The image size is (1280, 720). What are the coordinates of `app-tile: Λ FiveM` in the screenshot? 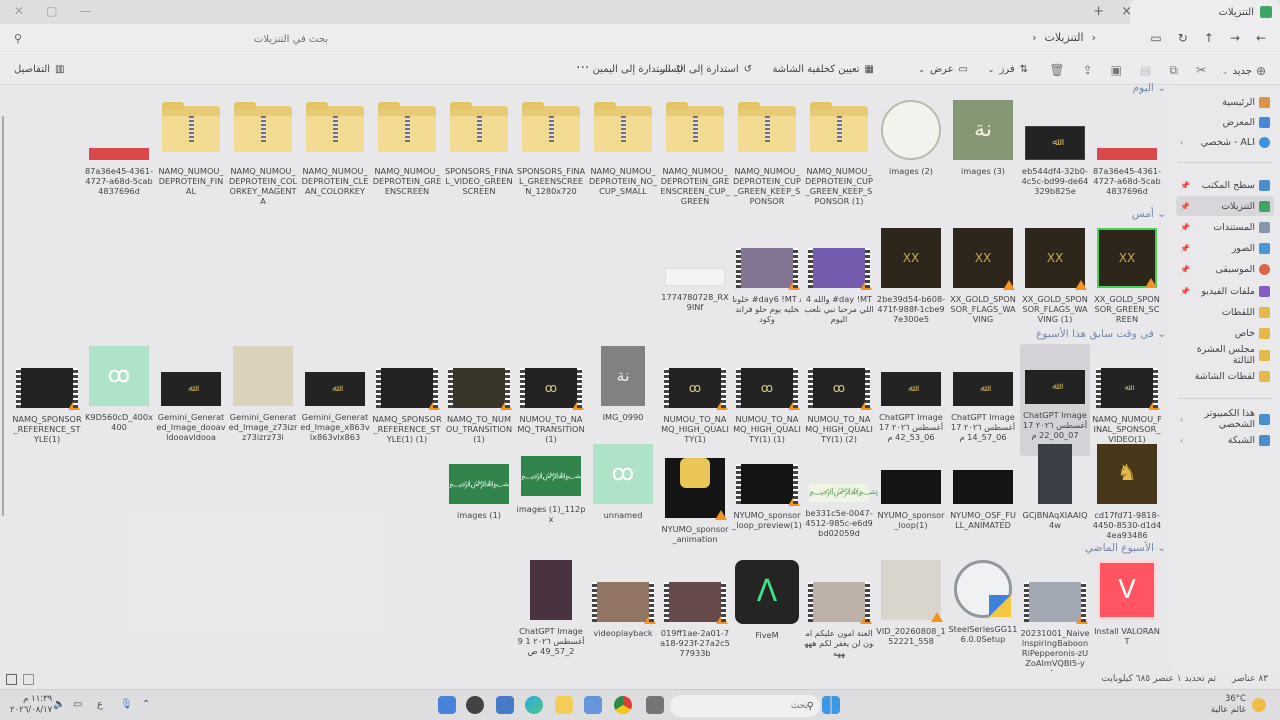 It's located at (767, 616).